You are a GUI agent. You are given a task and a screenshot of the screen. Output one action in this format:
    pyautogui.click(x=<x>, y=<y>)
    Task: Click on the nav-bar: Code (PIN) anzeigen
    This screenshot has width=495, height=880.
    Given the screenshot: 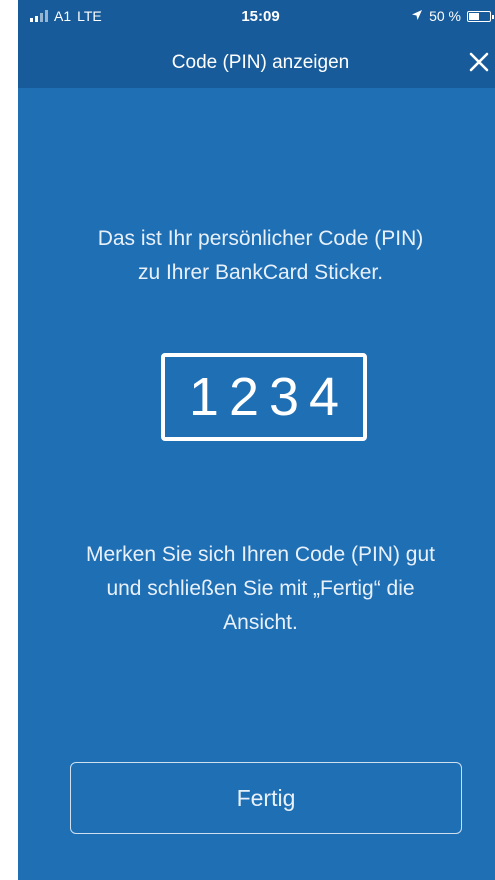 What is the action you would take?
    pyautogui.click(x=256, y=62)
    